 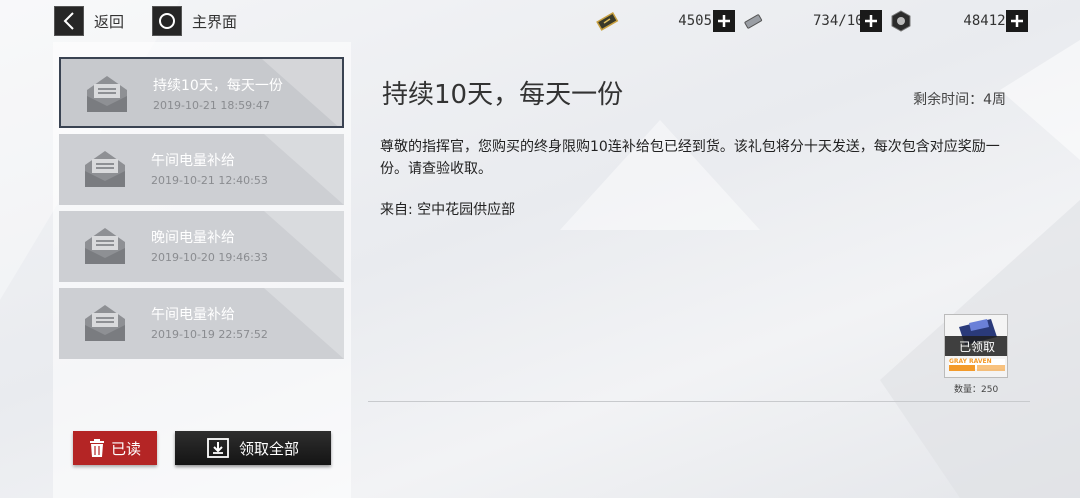 What do you see at coordinates (218, 86) in the screenshot?
I see `mail-item-title: 持续10天，每天一份` at bounding box center [218, 86].